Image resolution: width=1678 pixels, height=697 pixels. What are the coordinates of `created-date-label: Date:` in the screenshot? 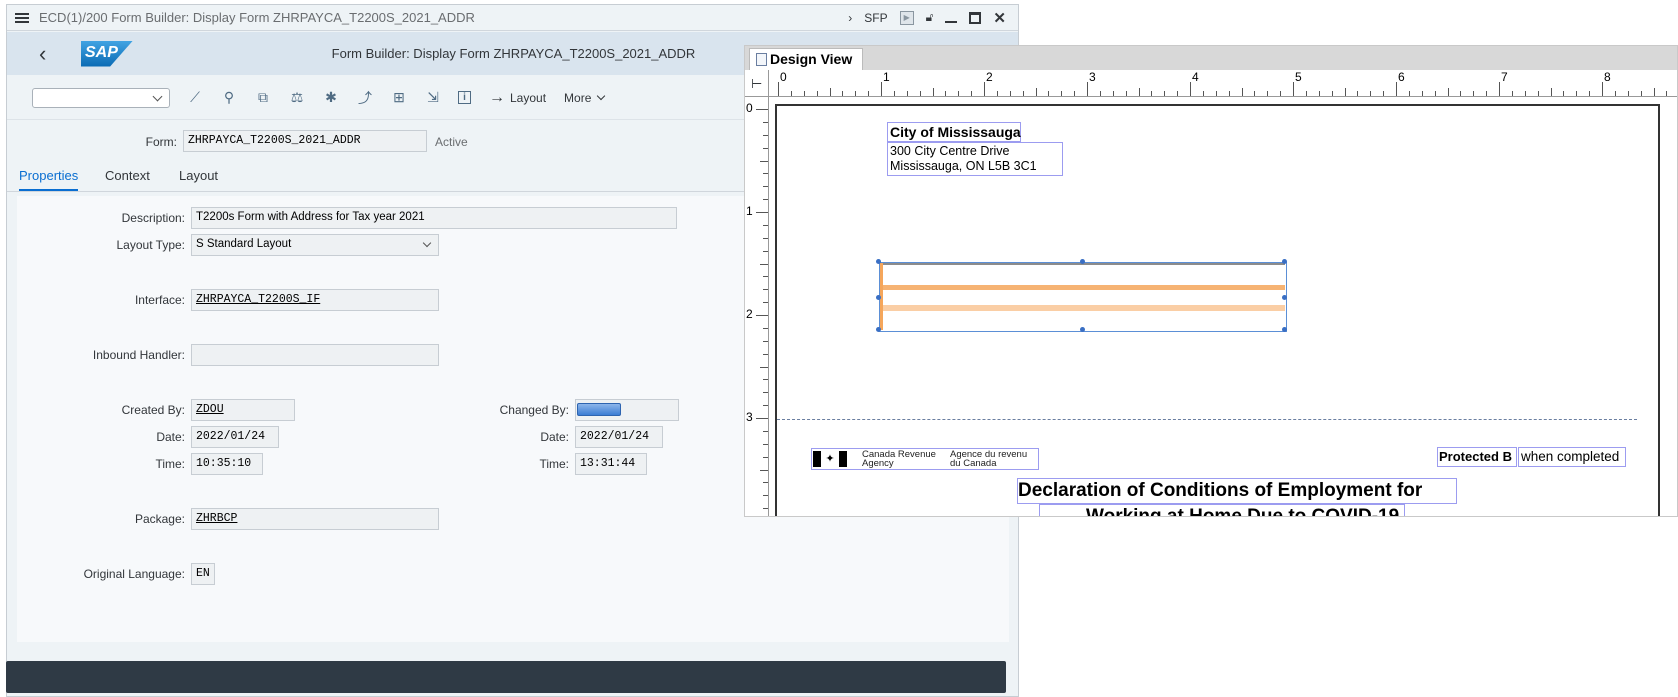 It's located at (170, 437).